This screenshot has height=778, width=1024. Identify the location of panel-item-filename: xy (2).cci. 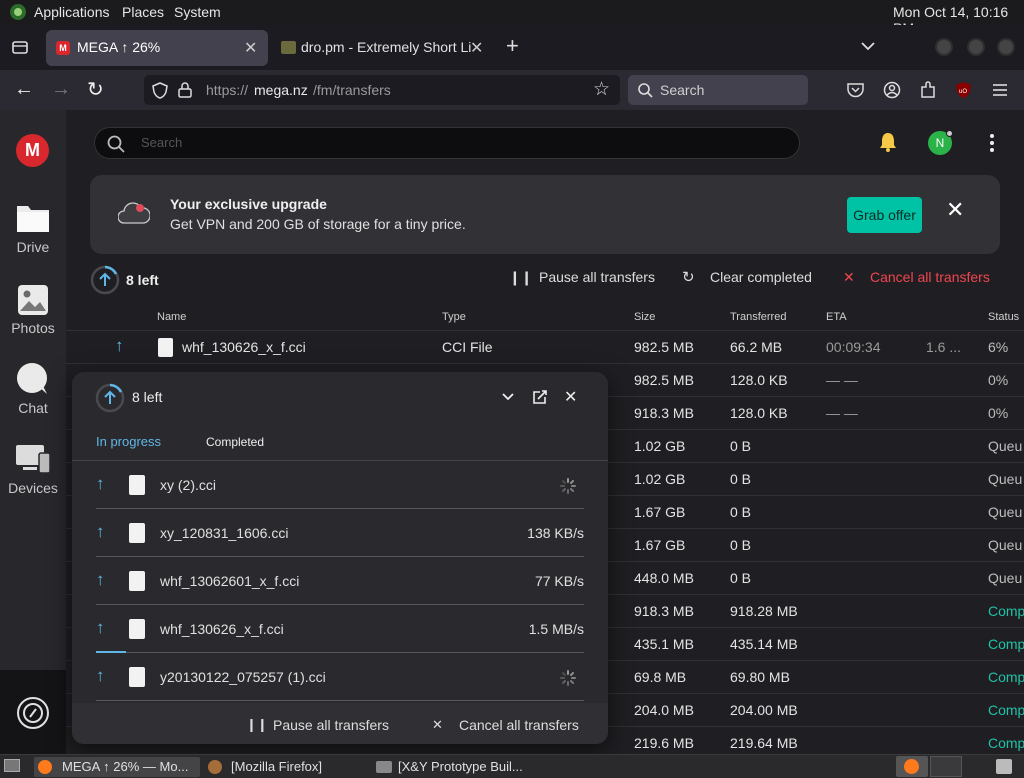
(188, 485).